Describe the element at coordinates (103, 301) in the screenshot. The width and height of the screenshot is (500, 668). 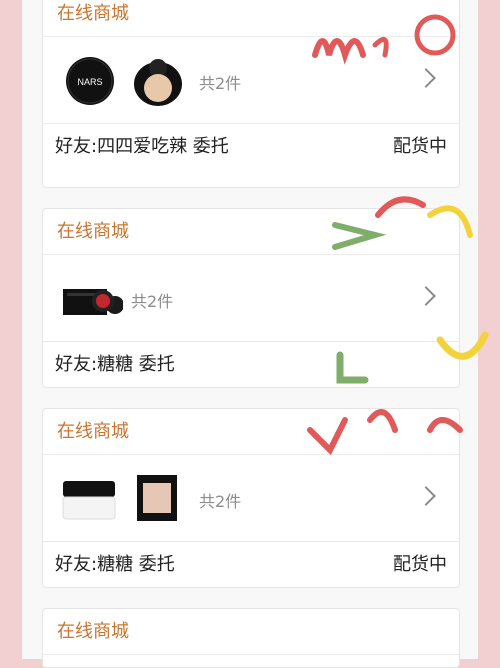
I see `red-cushion-compact-icon` at that location.